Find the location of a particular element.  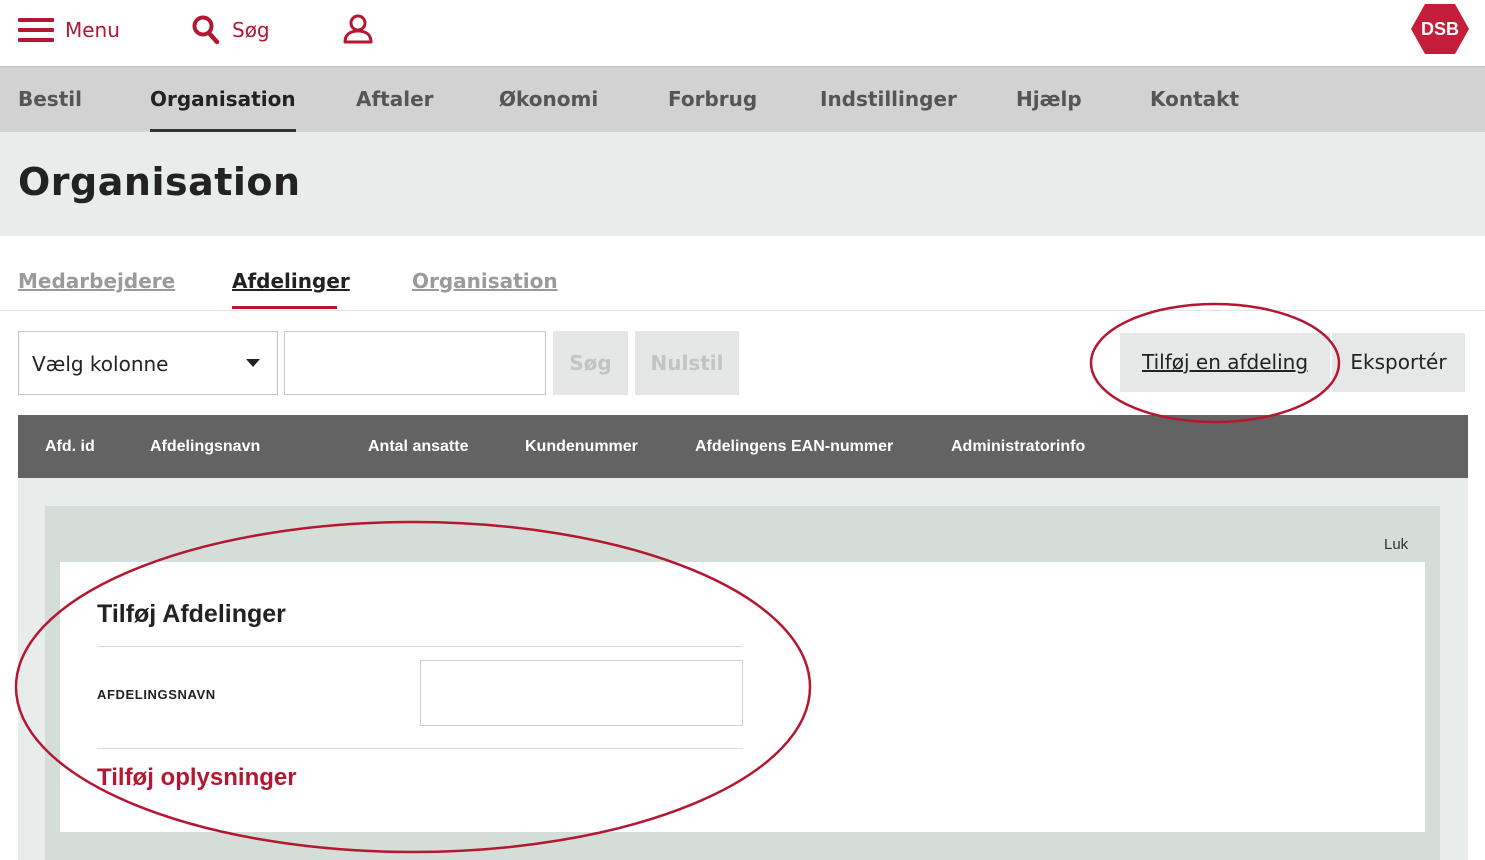

nav-item-aftaler: Aftaler is located at coordinates (395, 100).